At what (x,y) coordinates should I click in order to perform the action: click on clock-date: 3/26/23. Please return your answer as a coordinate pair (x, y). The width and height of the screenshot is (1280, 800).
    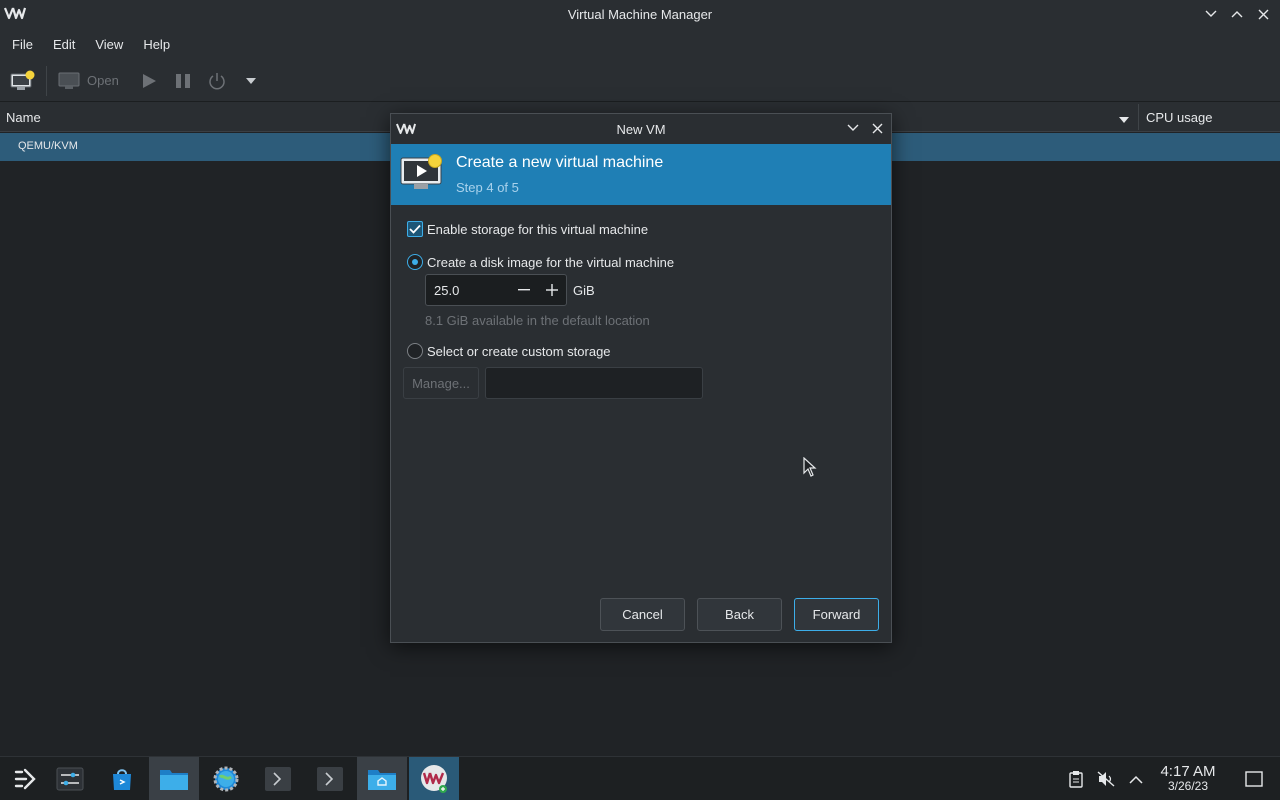
    Looking at the image, I should click on (1188, 786).